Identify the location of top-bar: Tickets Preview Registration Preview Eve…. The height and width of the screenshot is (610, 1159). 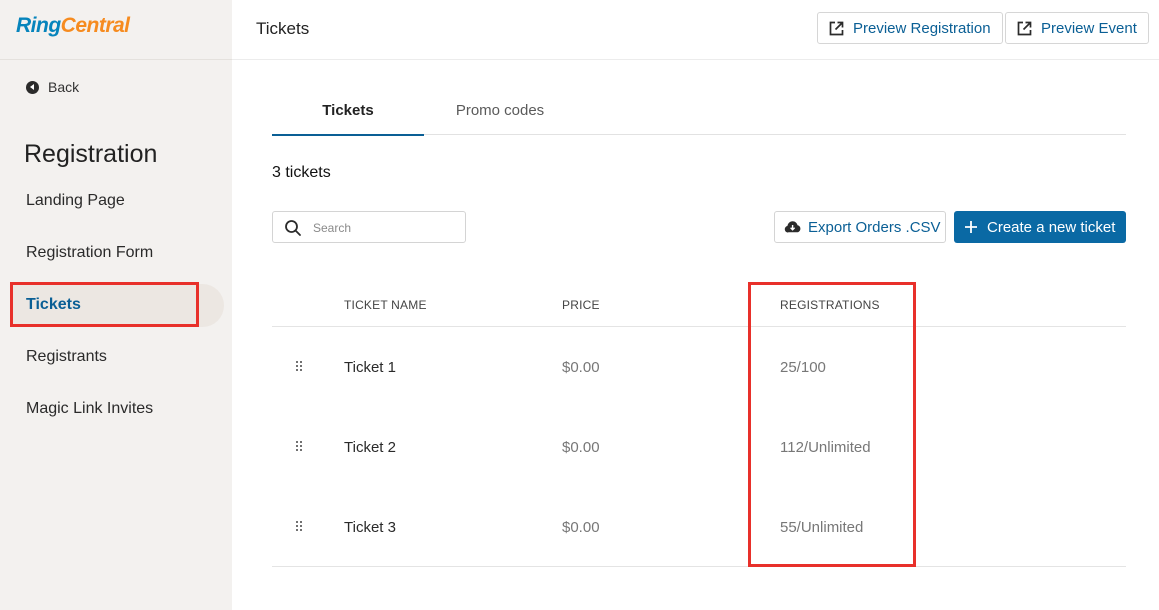
(695, 30).